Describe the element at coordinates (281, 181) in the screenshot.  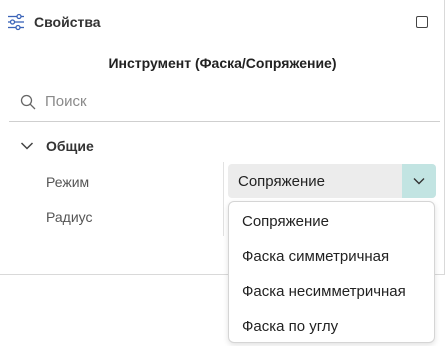
I see `mode-select-value: Сопряжение` at that location.